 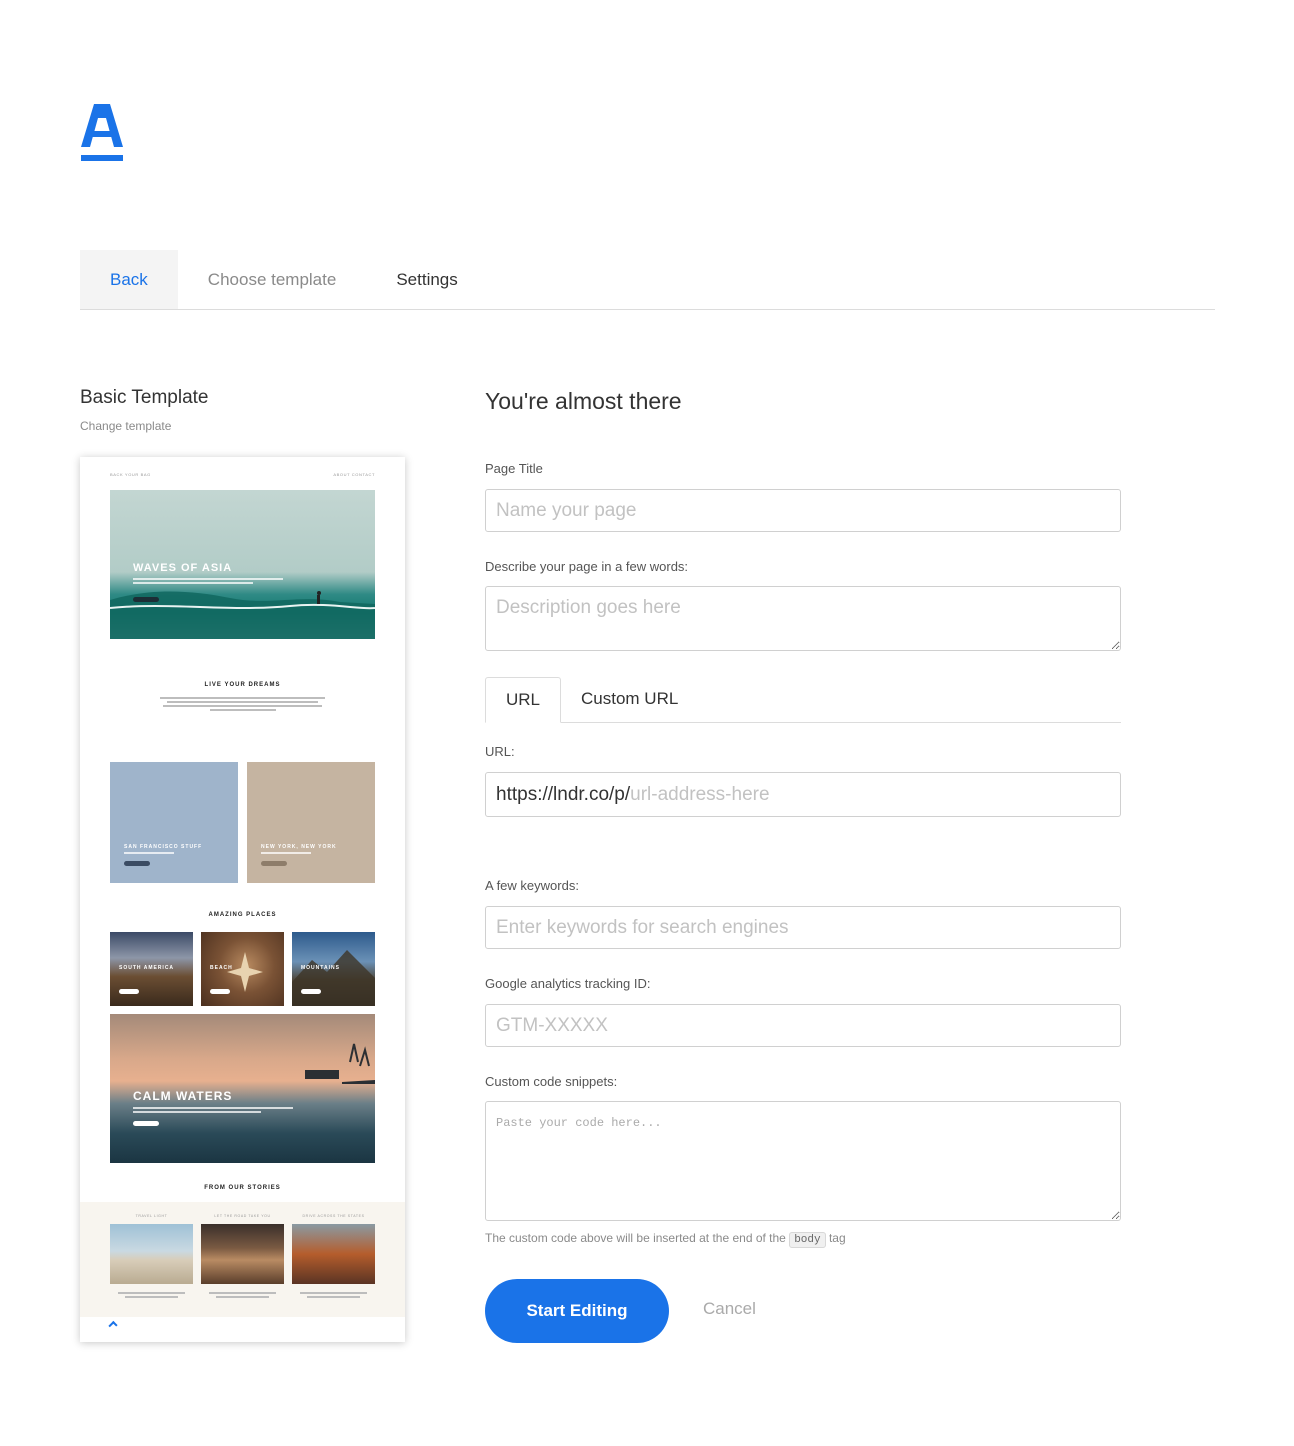 I want to click on url-prefix: https://lndr.co/p/, so click(x=563, y=794).